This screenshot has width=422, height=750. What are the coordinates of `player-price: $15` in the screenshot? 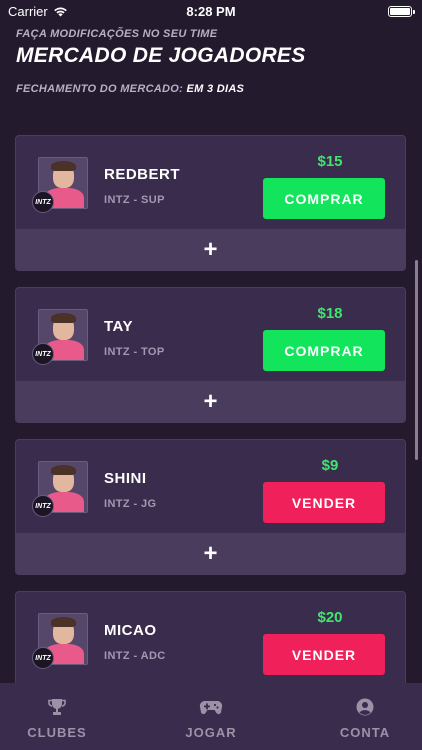 It's located at (330, 161).